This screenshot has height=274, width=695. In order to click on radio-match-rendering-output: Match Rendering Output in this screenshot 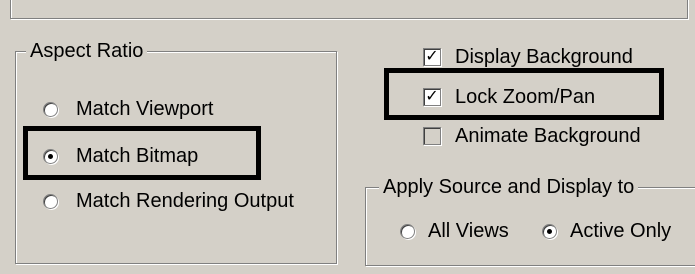, I will do `click(168, 201)`.